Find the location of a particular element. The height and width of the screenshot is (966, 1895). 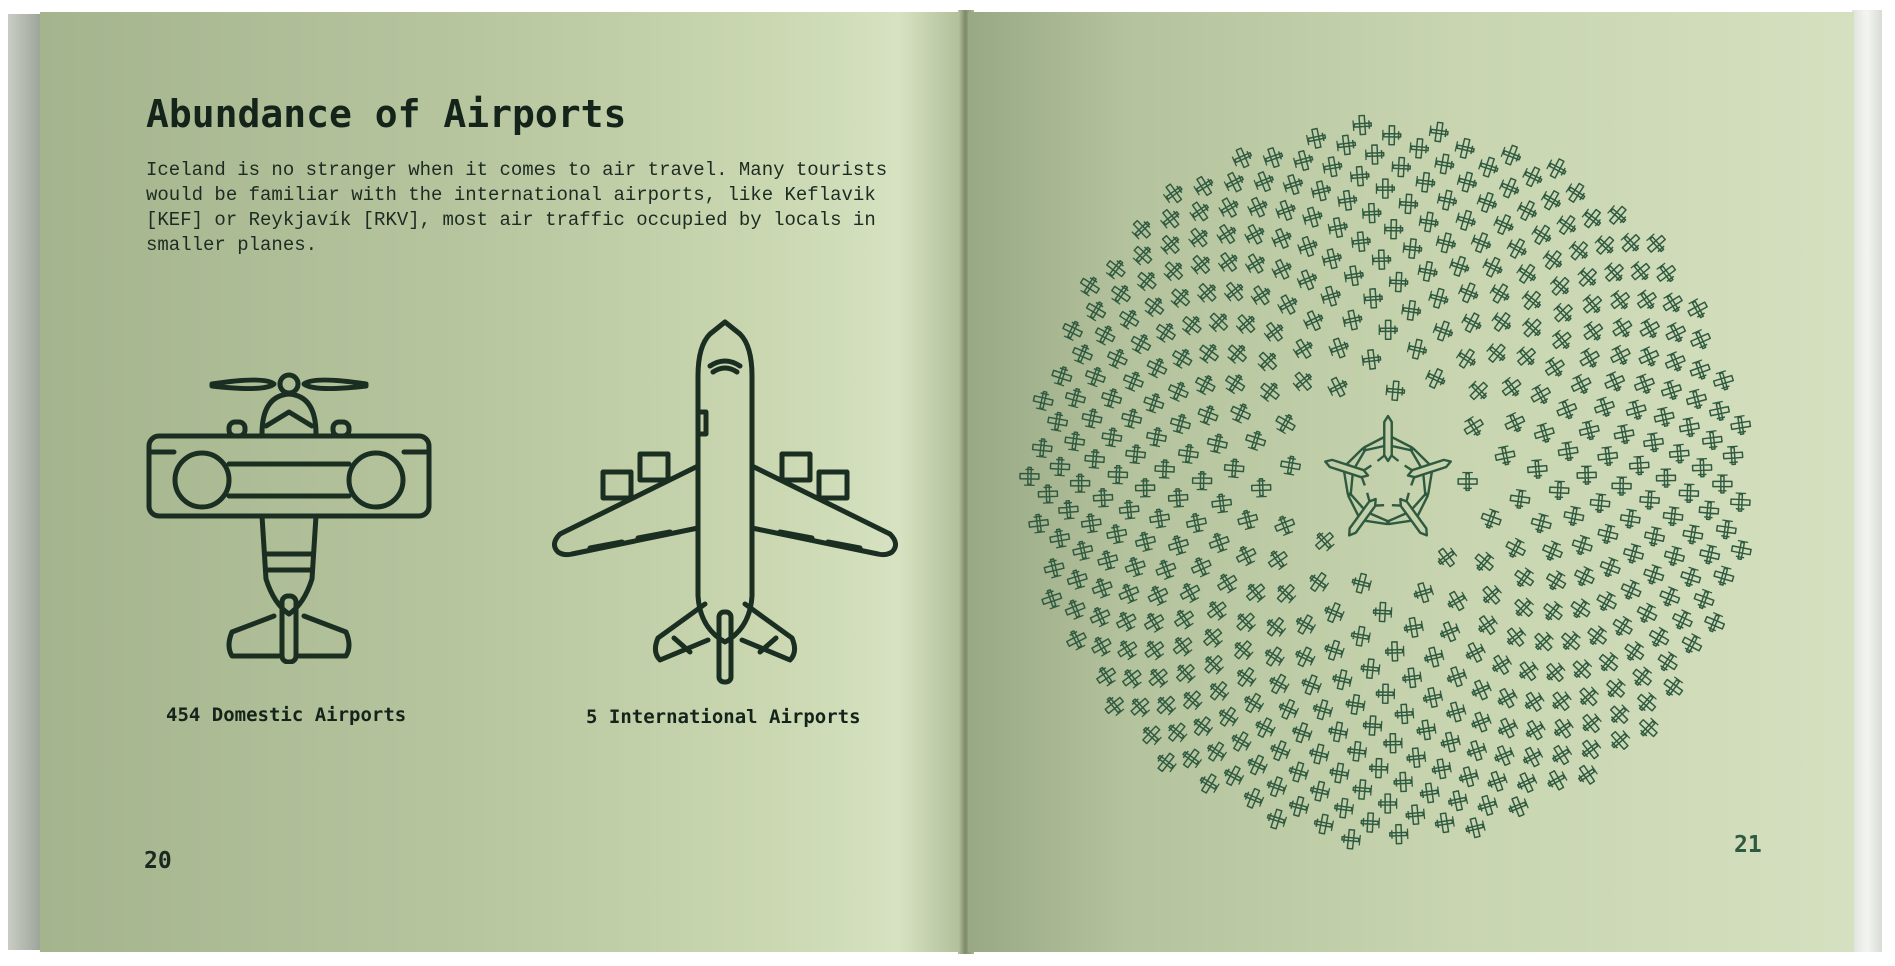

international-airports-caption: 5 International Airports is located at coordinates (723, 717).